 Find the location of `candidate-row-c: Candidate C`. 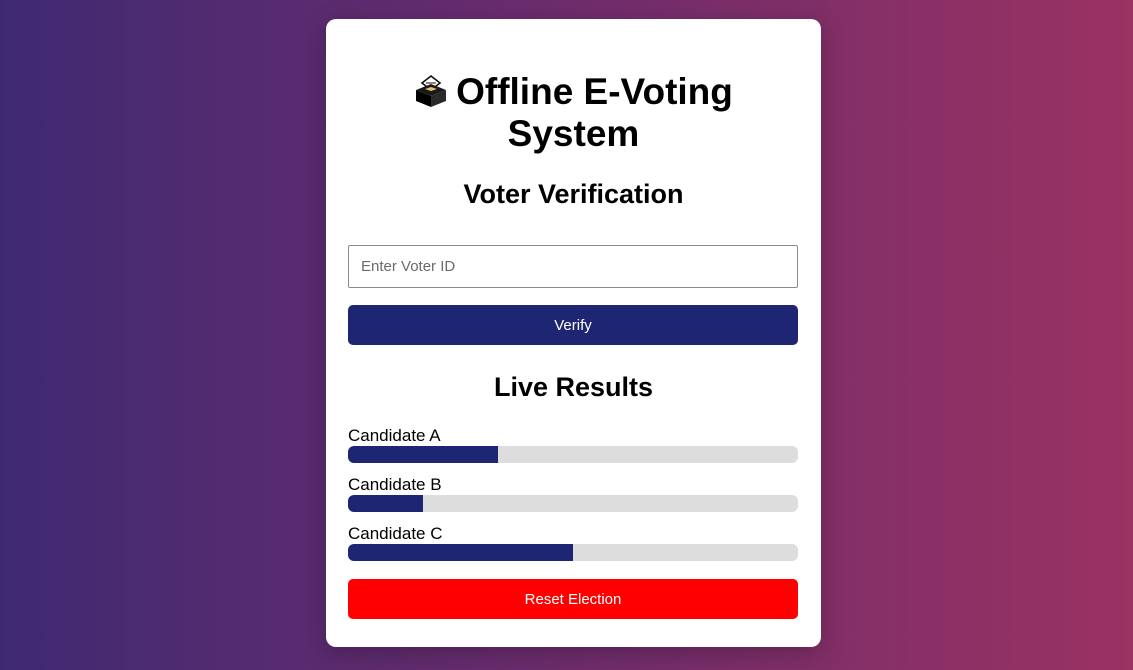

candidate-row-c: Candidate C is located at coordinates (573, 542).